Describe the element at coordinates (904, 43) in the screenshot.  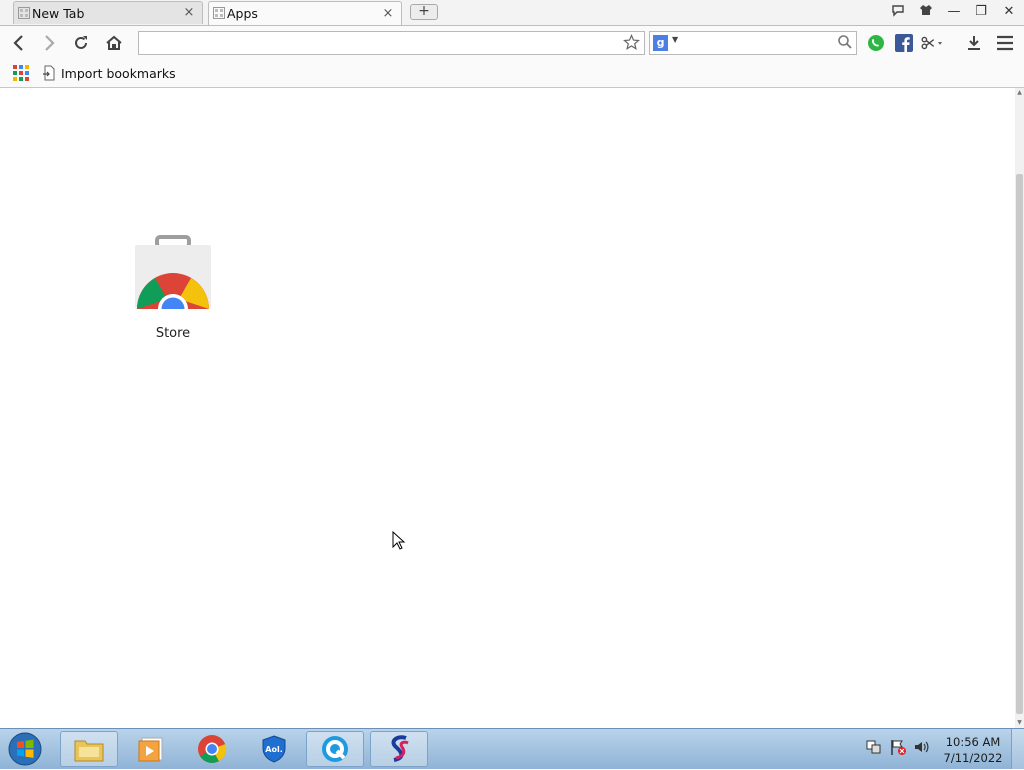
I see `facebook-extension-icon` at that location.